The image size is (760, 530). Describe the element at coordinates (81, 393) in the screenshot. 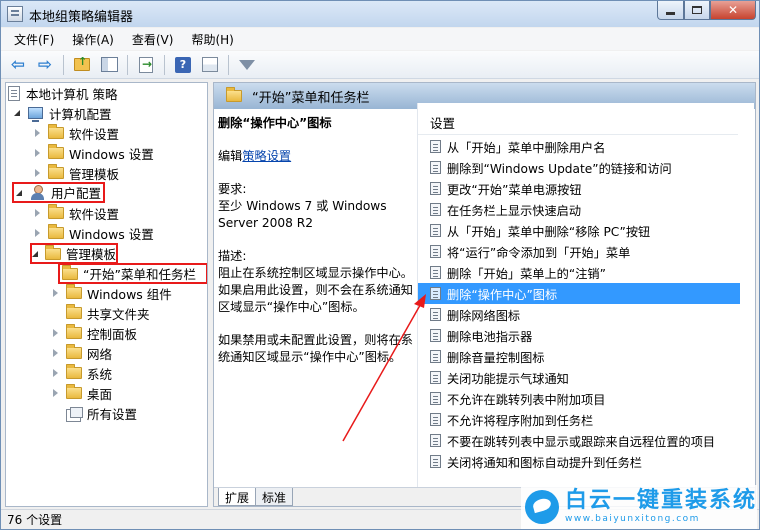

I see `tree-item-desktop: 桌面` at that location.